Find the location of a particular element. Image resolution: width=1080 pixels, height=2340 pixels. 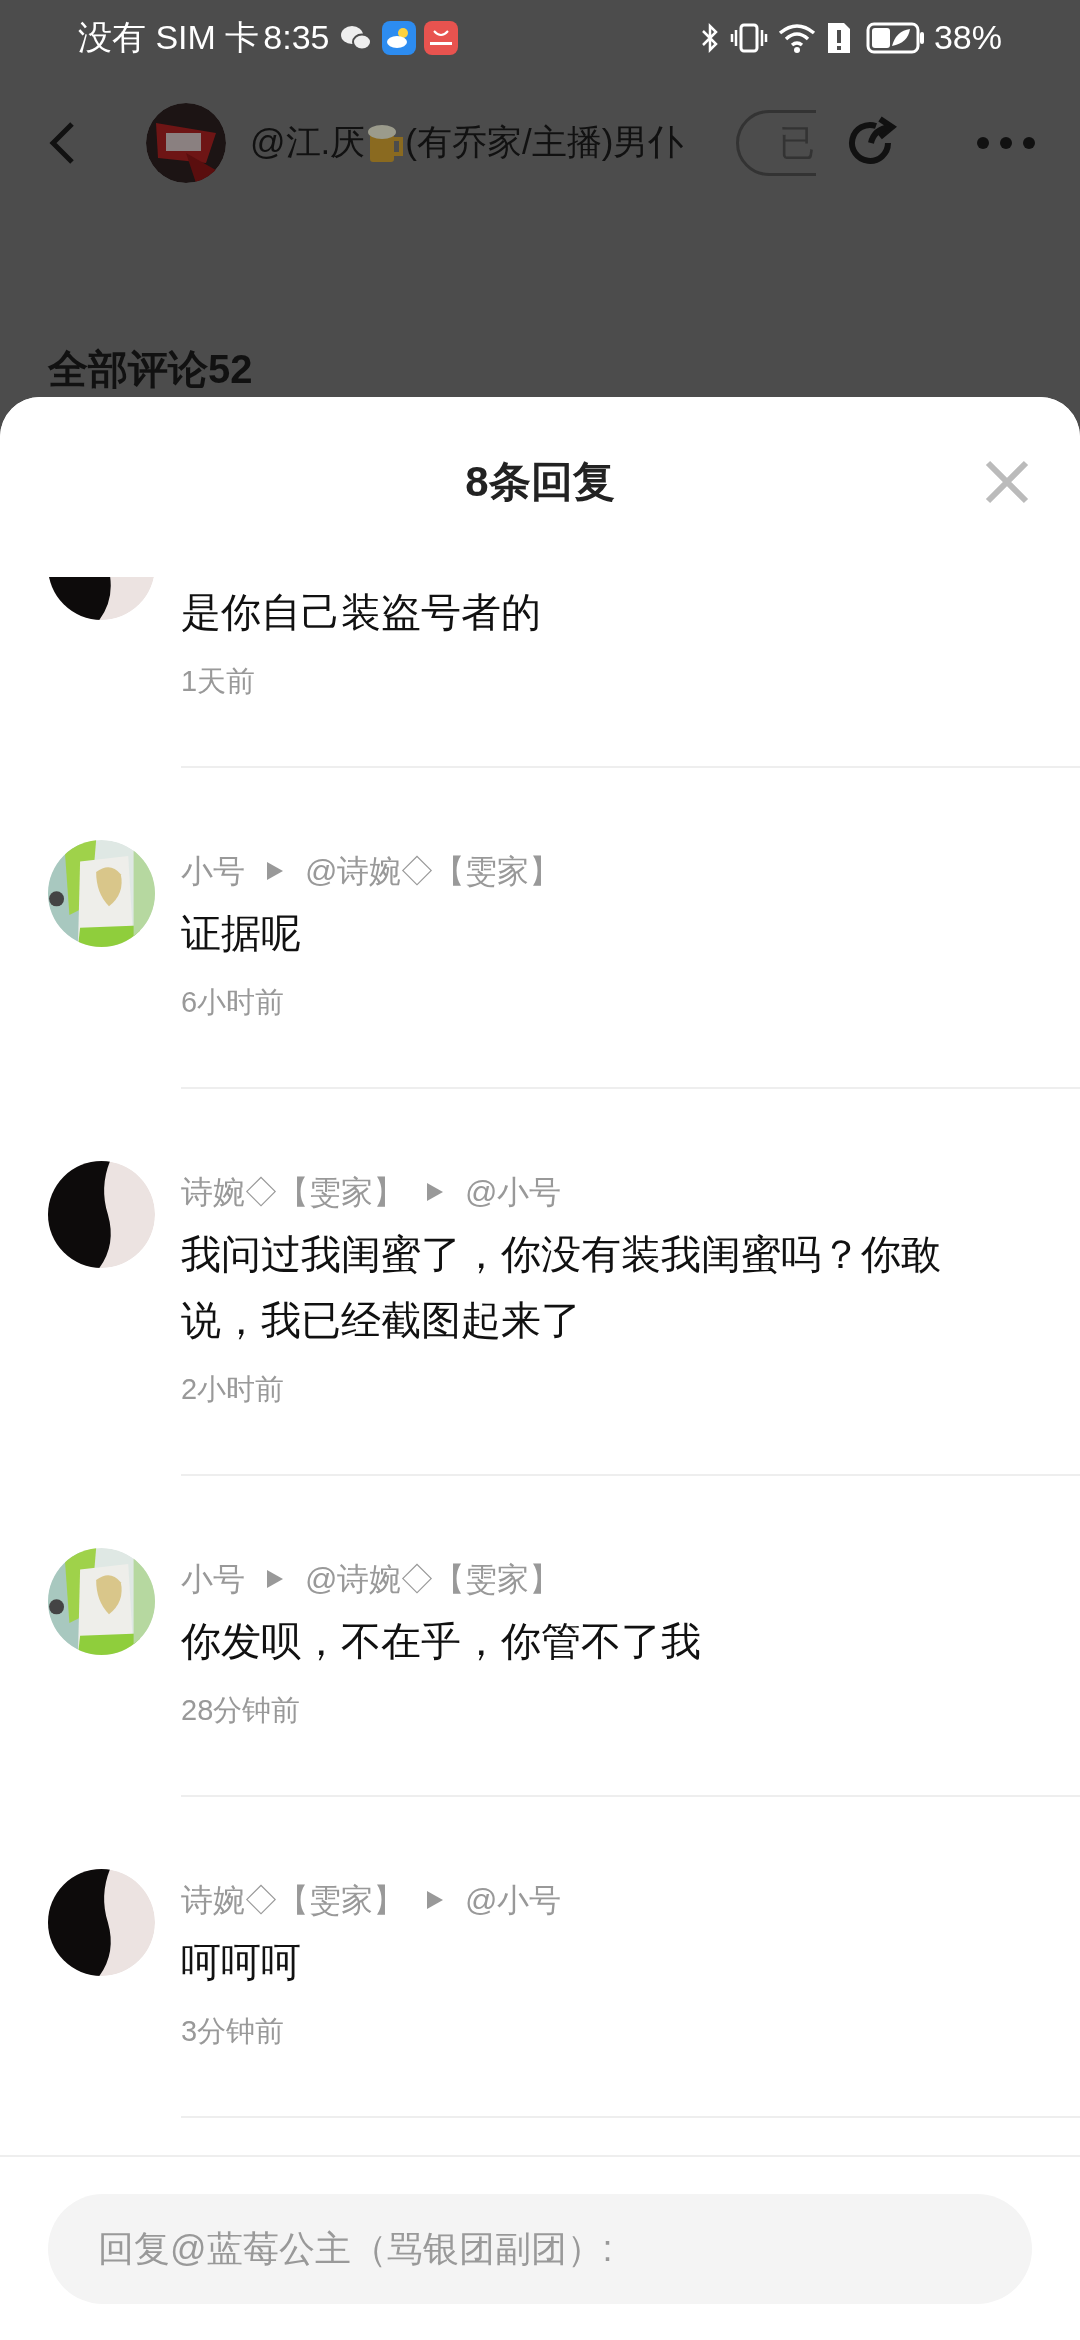

wifi-icon is located at coordinates (796, 37).